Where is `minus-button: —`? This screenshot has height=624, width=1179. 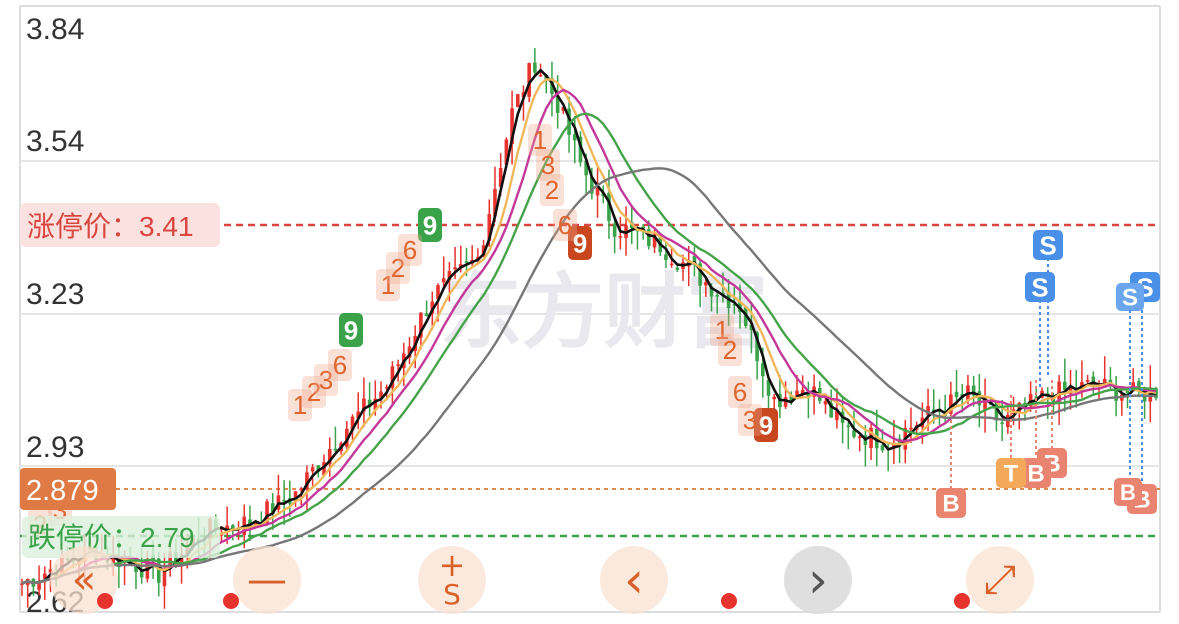
minus-button: — is located at coordinates (267, 580).